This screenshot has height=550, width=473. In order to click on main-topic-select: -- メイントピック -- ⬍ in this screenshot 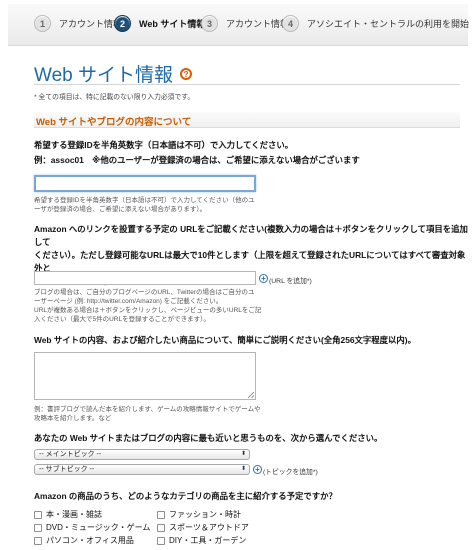, I will do `click(142, 454)`.